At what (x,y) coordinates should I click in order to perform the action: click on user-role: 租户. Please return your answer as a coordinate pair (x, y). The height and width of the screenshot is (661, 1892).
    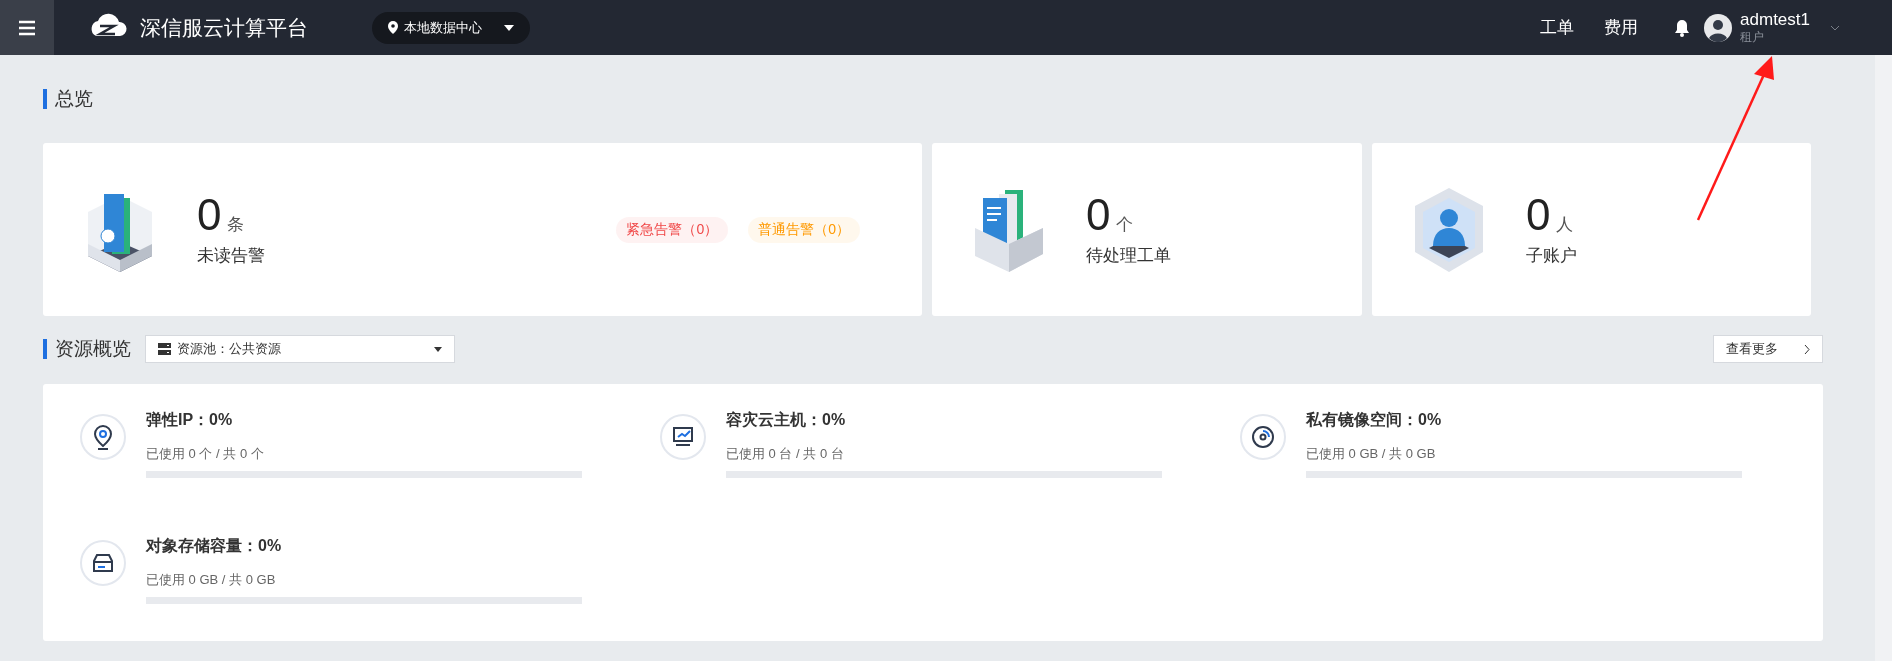
    Looking at the image, I should click on (1753, 37).